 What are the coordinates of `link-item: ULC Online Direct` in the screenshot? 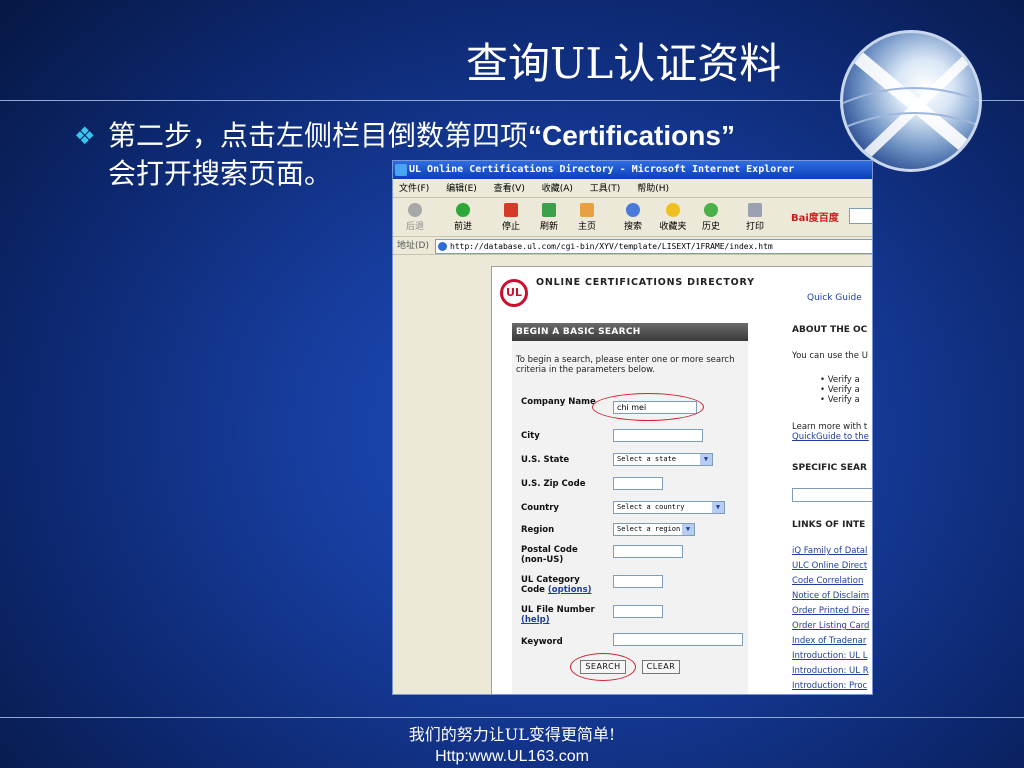 It's located at (829, 566).